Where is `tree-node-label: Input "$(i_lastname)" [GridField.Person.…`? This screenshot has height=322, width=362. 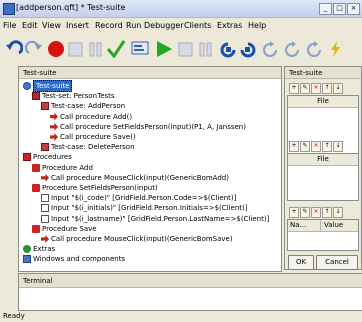
tree-node-label: Input "$(i_lastname)" [GridField.Person.… is located at coordinates (160, 218).